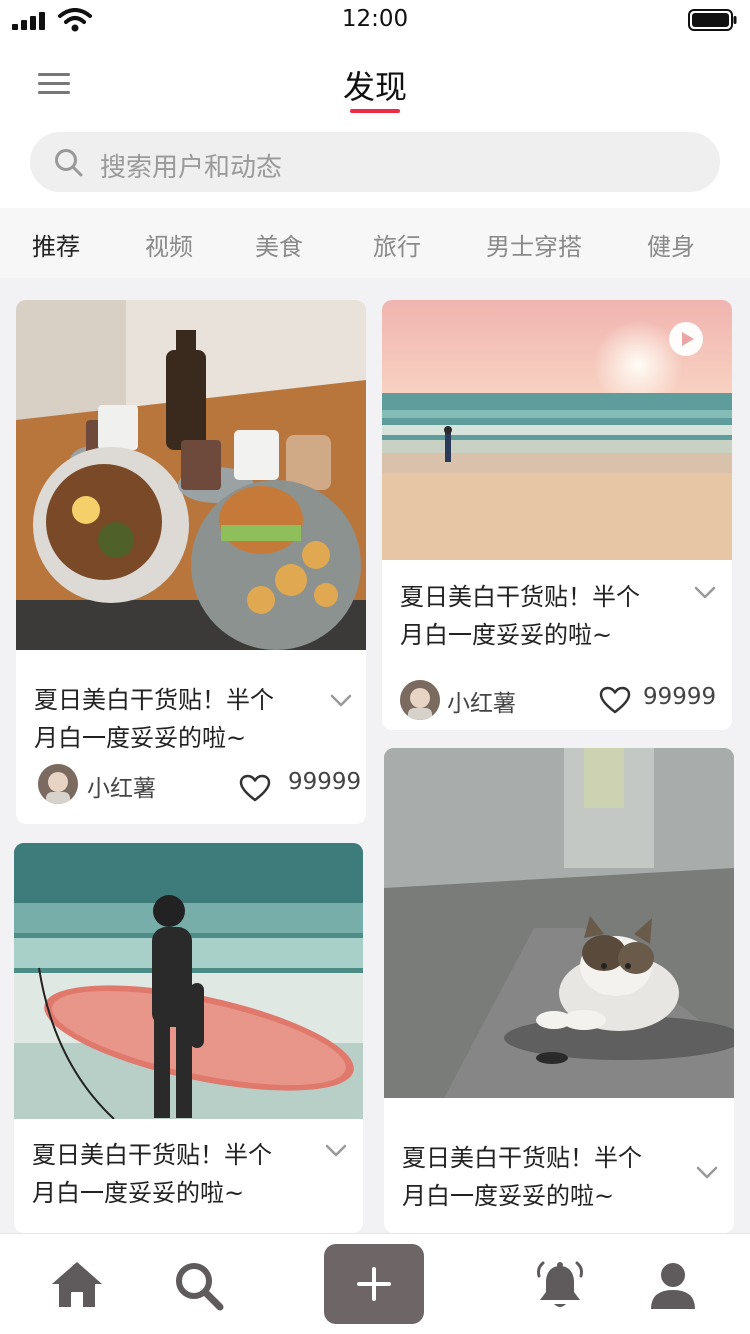 The width and height of the screenshot is (750, 1334). What do you see at coordinates (671, 244) in the screenshot?
I see `tab-fitness: 健身` at bounding box center [671, 244].